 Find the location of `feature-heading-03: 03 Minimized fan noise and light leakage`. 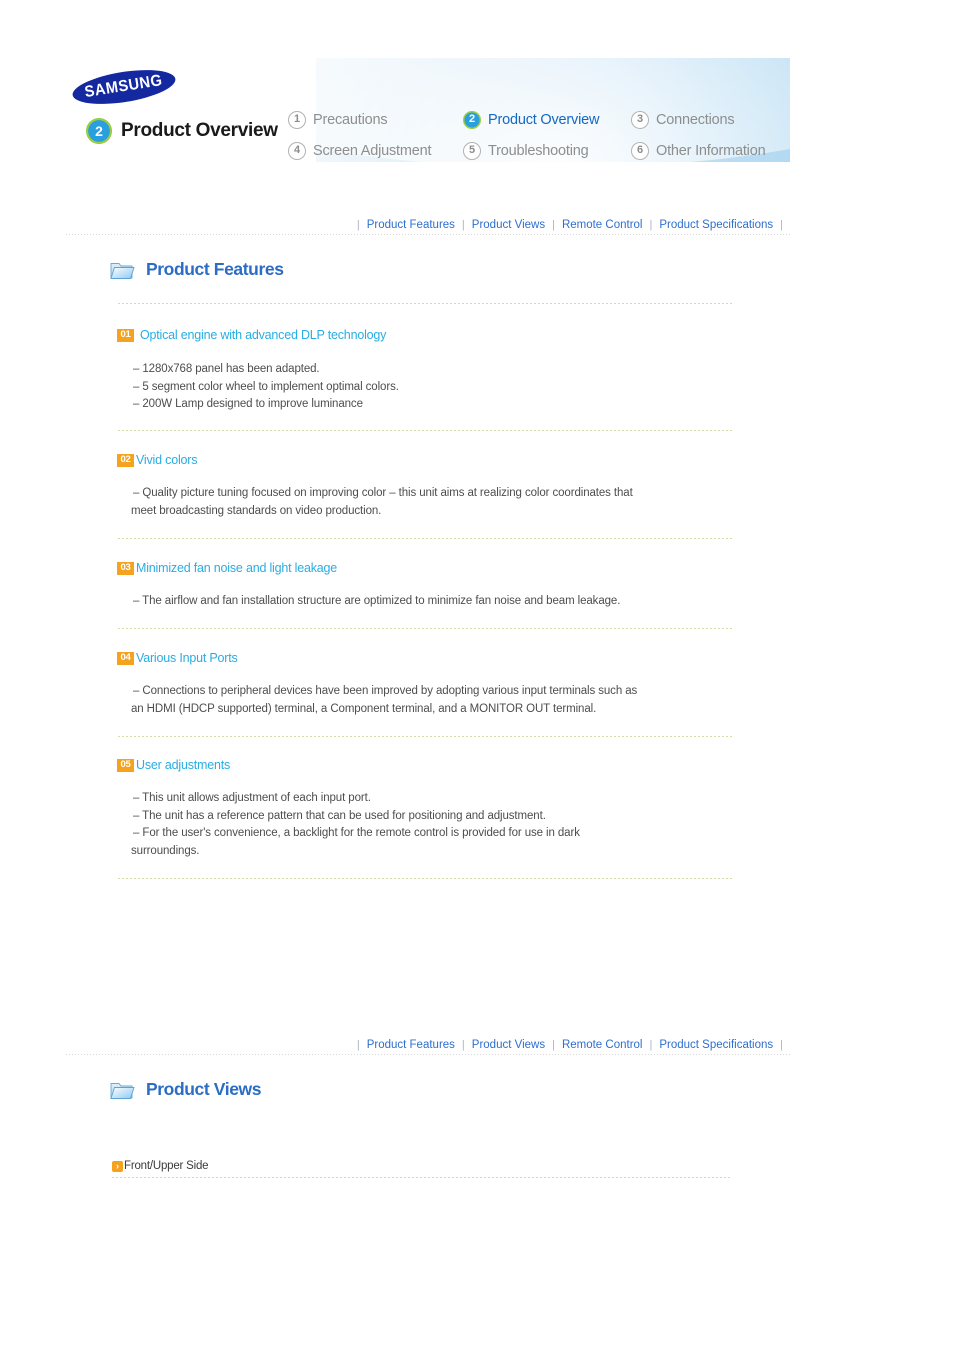

feature-heading-03: 03 Minimized fan noise and light leakage is located at coordinates (227, 568).